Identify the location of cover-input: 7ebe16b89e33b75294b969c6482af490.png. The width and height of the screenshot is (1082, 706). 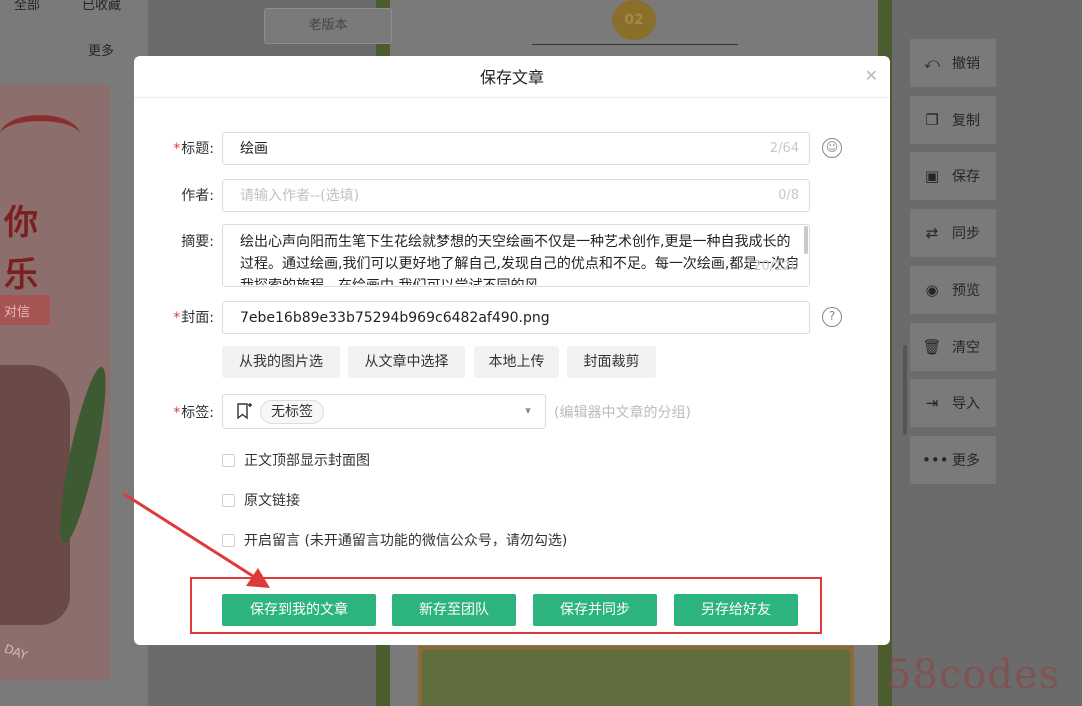
(516, 317).